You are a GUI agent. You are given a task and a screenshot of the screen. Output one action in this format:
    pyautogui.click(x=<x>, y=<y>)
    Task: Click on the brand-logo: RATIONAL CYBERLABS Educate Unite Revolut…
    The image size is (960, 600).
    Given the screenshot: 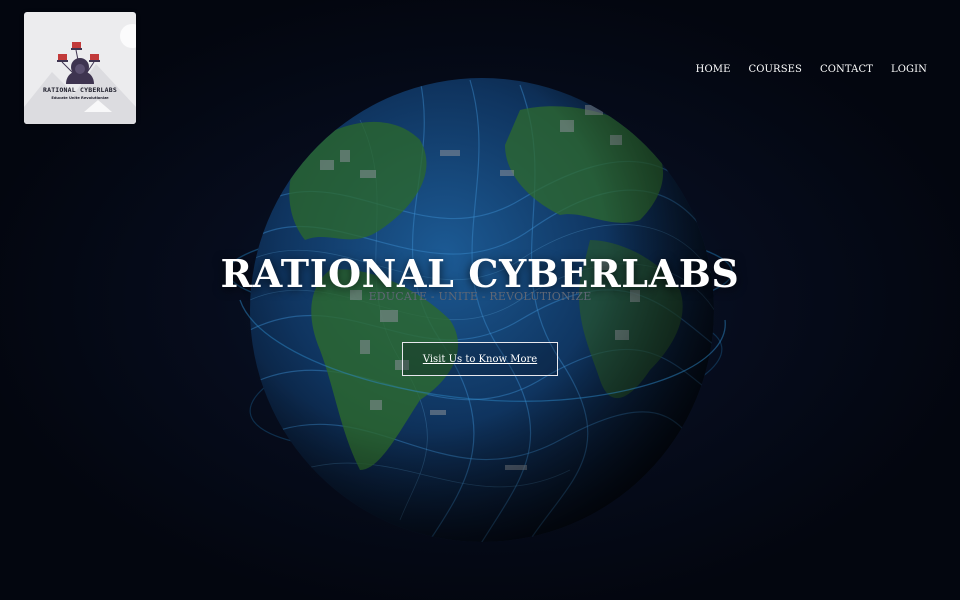 What is the action you would take?
    pyautogui.click(x=80, y=68)
    